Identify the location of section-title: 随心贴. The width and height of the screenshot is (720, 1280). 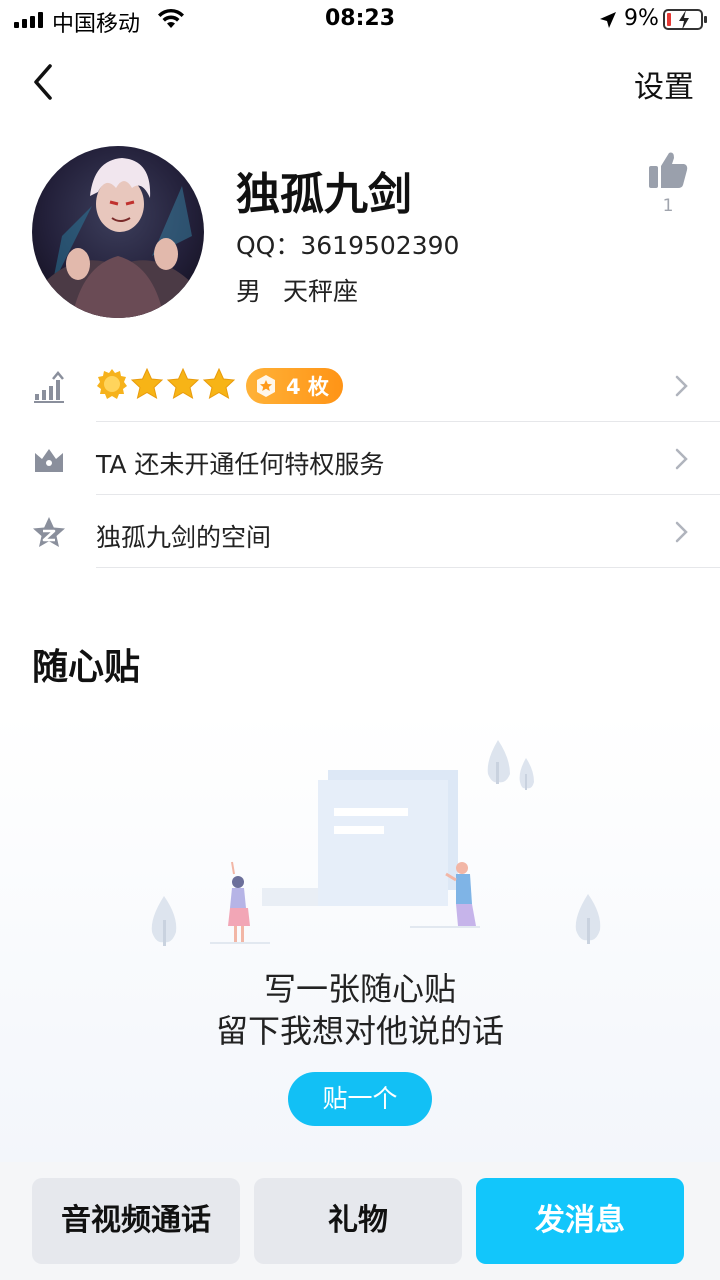
(86, 667).